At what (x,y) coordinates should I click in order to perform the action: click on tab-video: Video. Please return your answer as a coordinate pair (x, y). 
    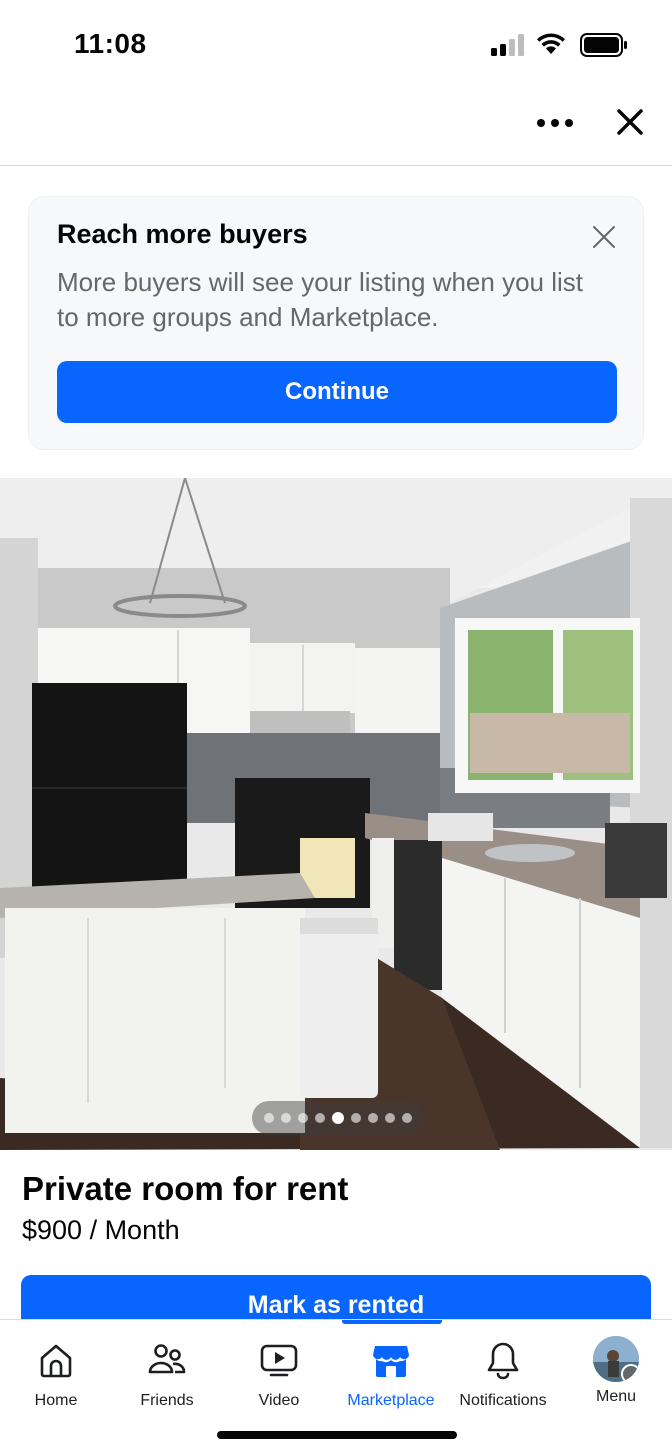
    Looking at the image, I should click on (279, 1370).